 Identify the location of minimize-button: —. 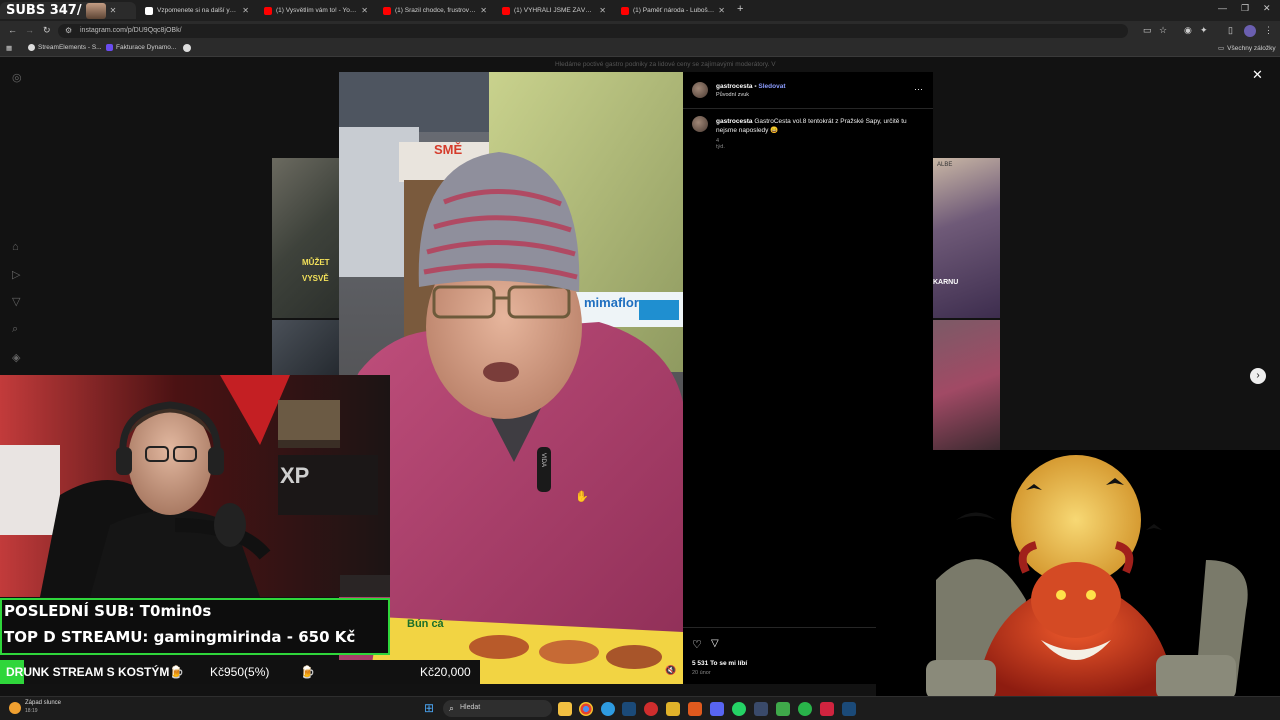
(1222, 8).